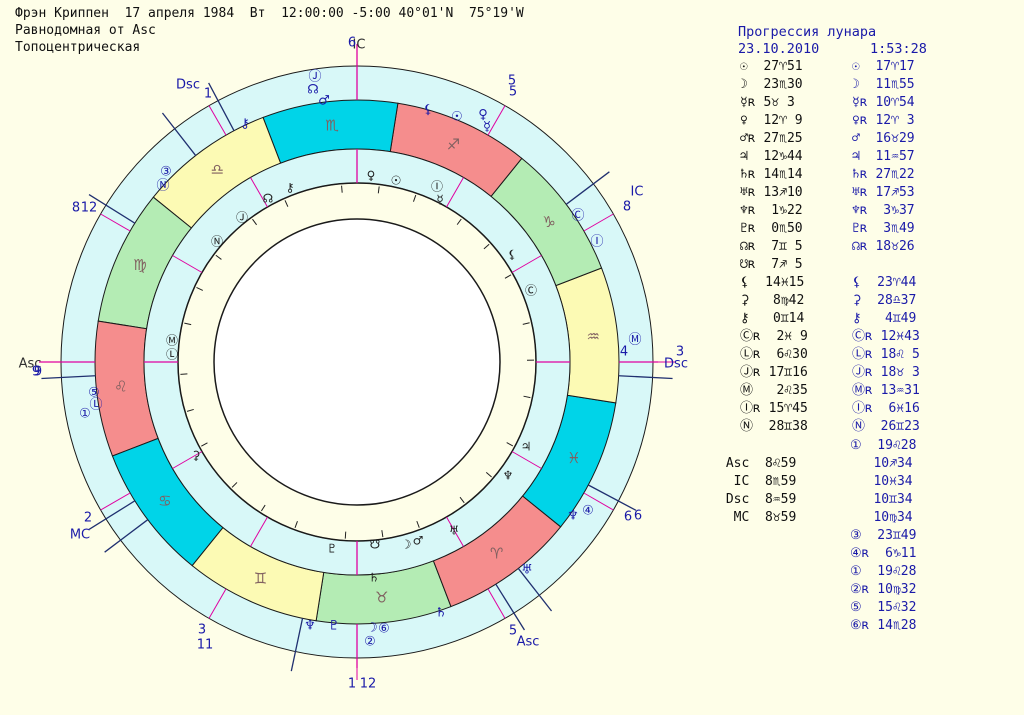  Describe the element at coordinates (508, 476) in the screenshot. I see `inner-planet-glyph: ♆` at that location.